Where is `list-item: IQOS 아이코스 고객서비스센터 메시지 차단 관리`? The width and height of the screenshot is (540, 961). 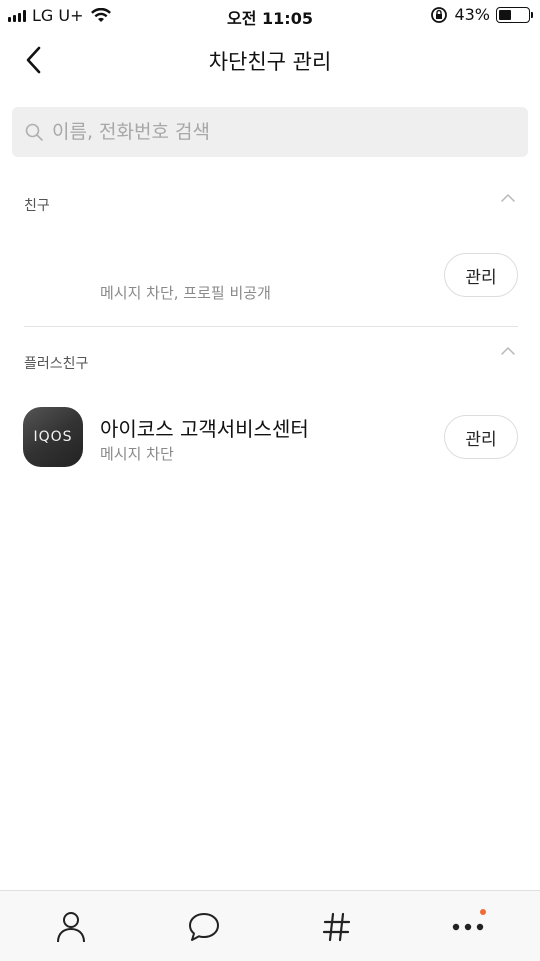
list-item: IQOS 아이코스 고객서비스센터 메시지 차단 관리 is located at coordinates (270, 437).